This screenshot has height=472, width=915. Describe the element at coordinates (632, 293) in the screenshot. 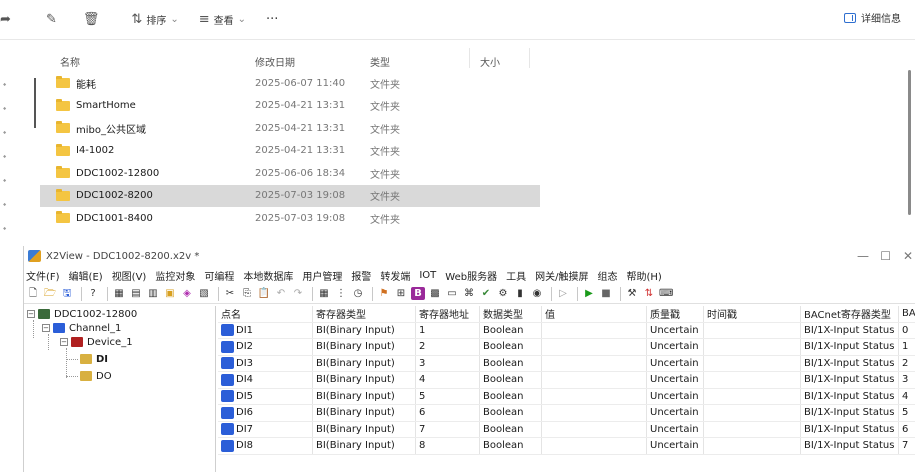

I see `tools-icon: ⚒` at that location.